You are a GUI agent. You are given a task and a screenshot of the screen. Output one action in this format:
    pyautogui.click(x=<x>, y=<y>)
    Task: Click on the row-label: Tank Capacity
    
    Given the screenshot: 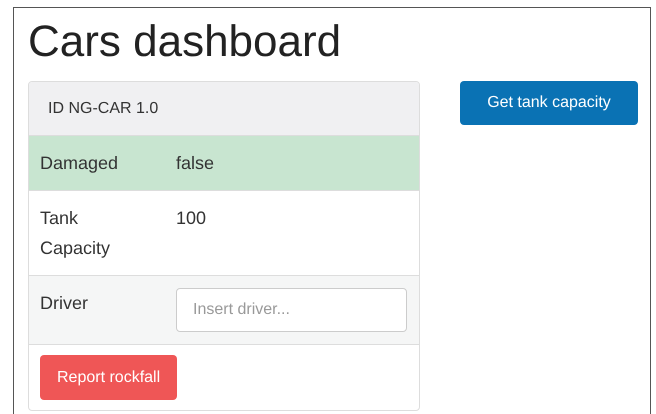 What is the action you would take?
    pyautogui.click(x=76, y=233)
    